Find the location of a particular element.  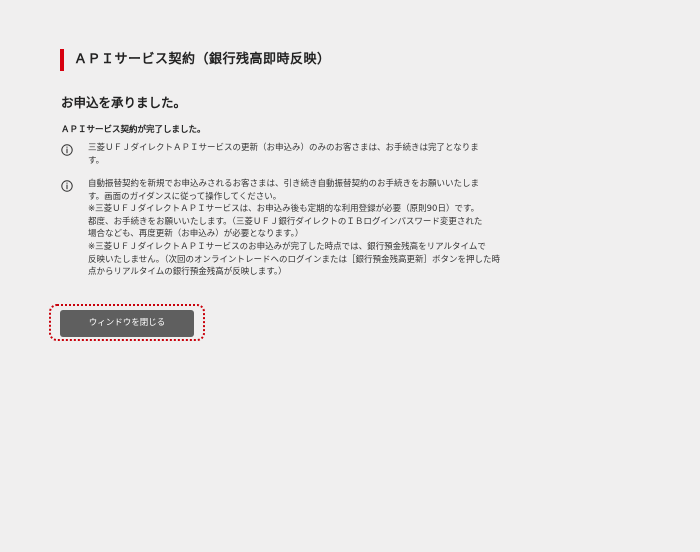

notice-line: す。画面のガイダンスに従って操作してください。 is located at coordinates (185, 196).